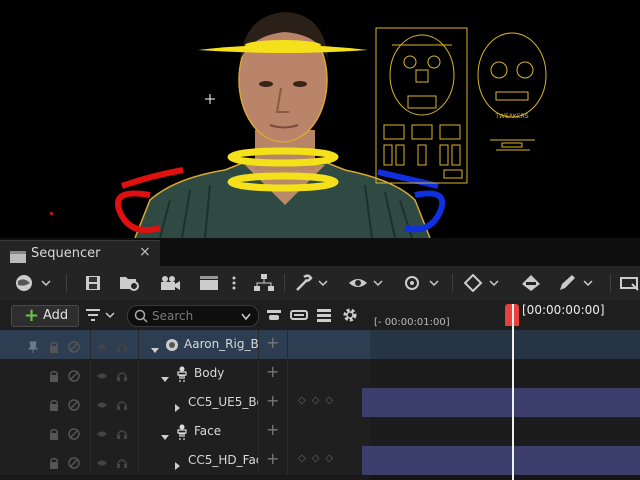 This screenshot has height=480, width=640. I want to click on add-button-label: Add, so click(56, 315).